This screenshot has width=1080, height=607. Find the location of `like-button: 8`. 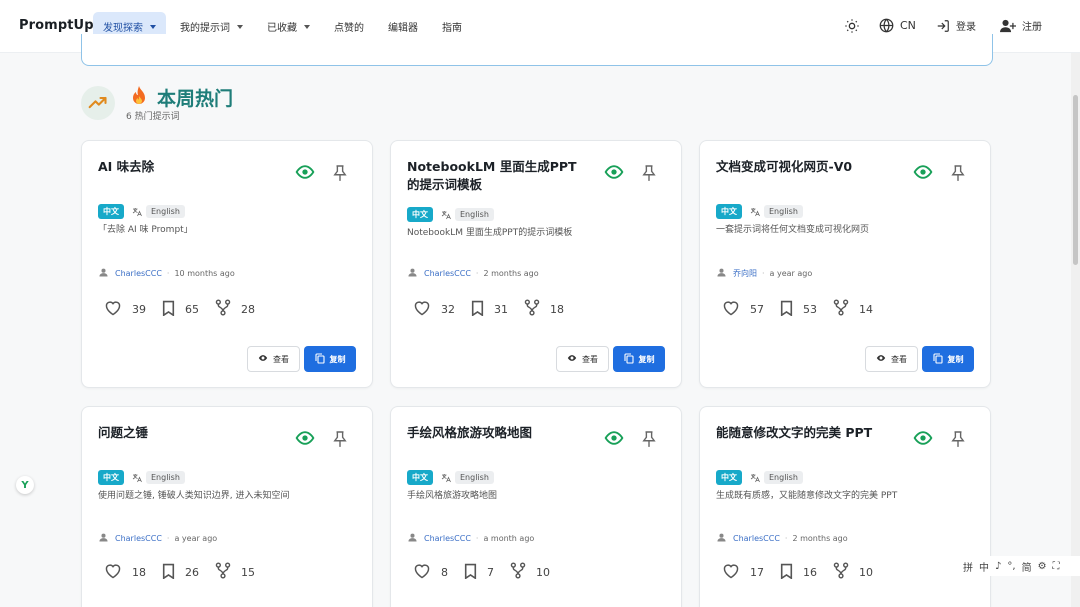

like-button: 8 is located at coordinates (430, 572).